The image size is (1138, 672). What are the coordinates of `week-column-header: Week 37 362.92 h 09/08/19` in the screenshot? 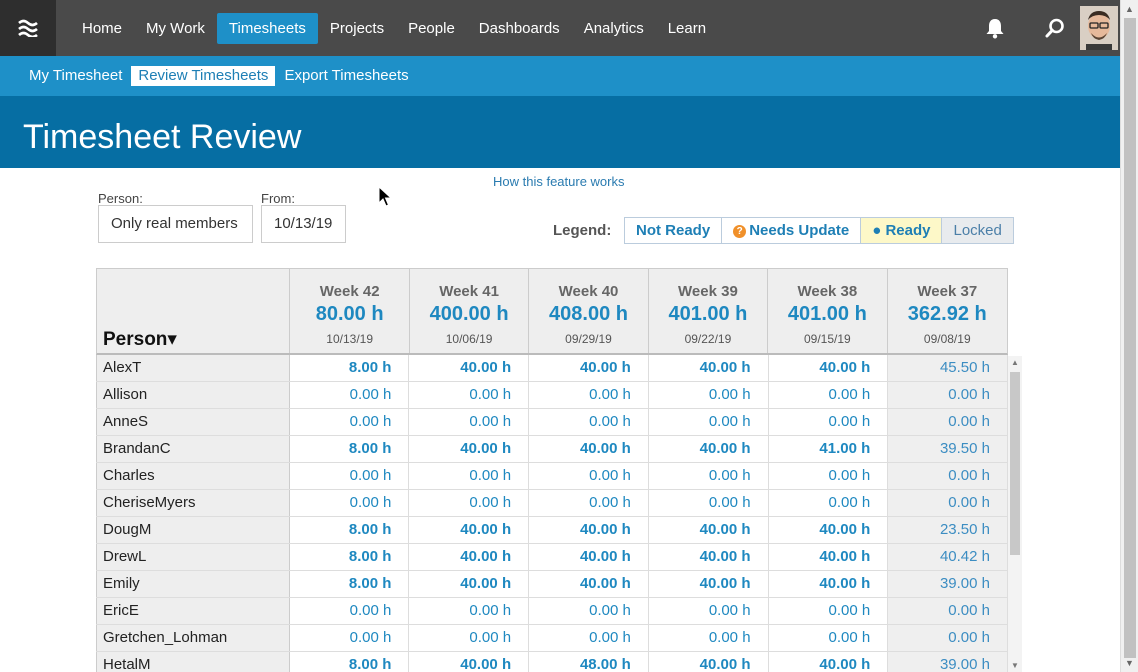 It's located at (947, 311).